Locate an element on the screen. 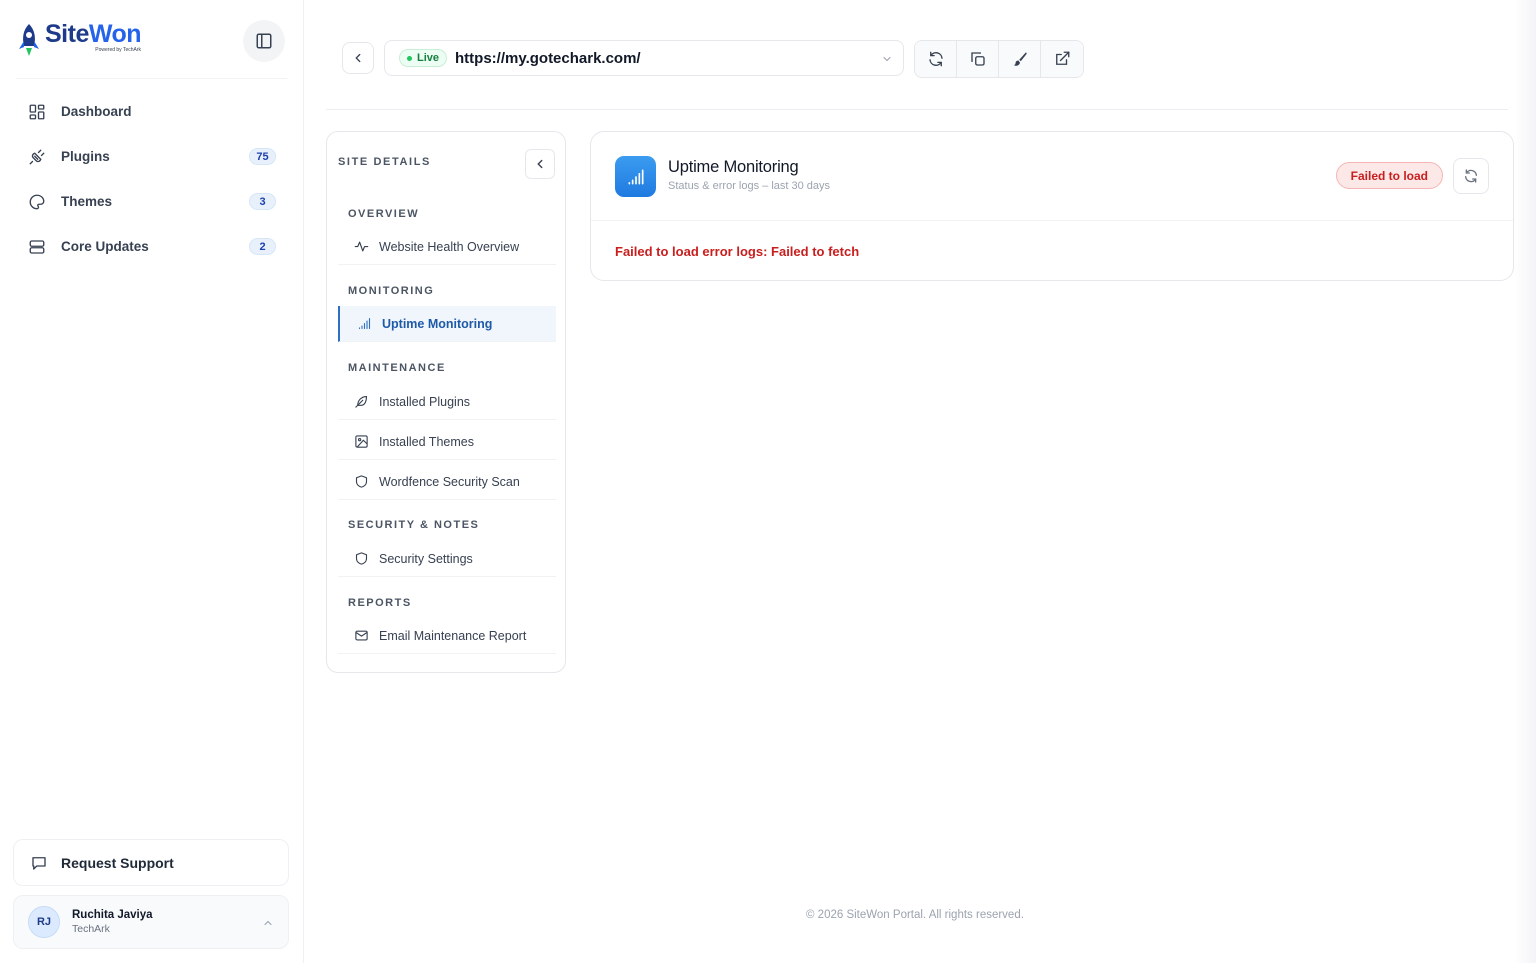 This screenshot has height=963, width=1536. external-link-icon is located at coordinates (1063, 58).